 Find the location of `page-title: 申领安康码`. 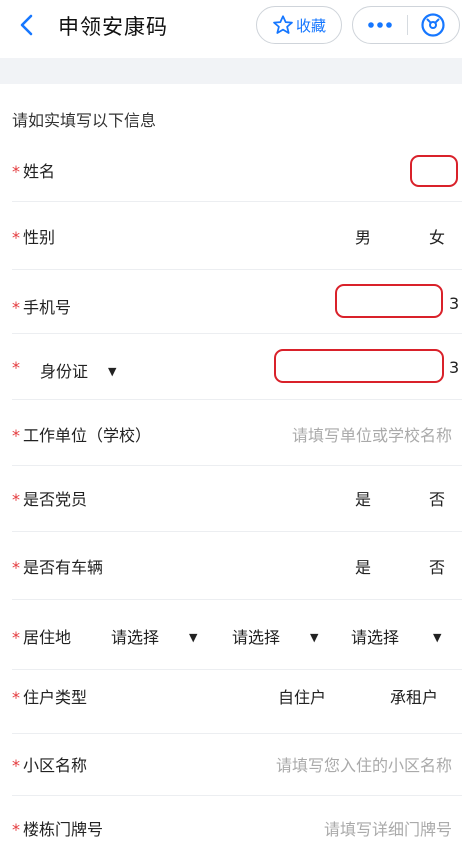

page-title: 申领安康码 is located at coordinates (113, 27).